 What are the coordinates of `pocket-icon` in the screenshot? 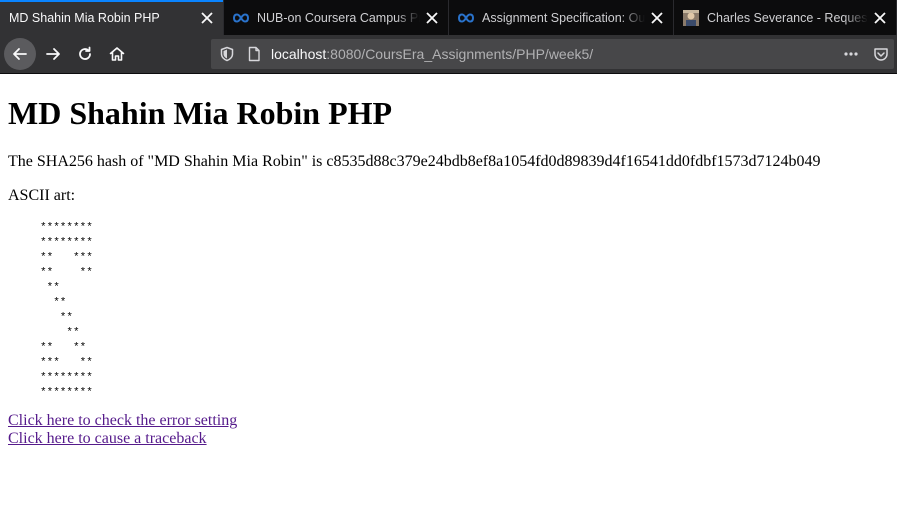 It's located at (881, 54).